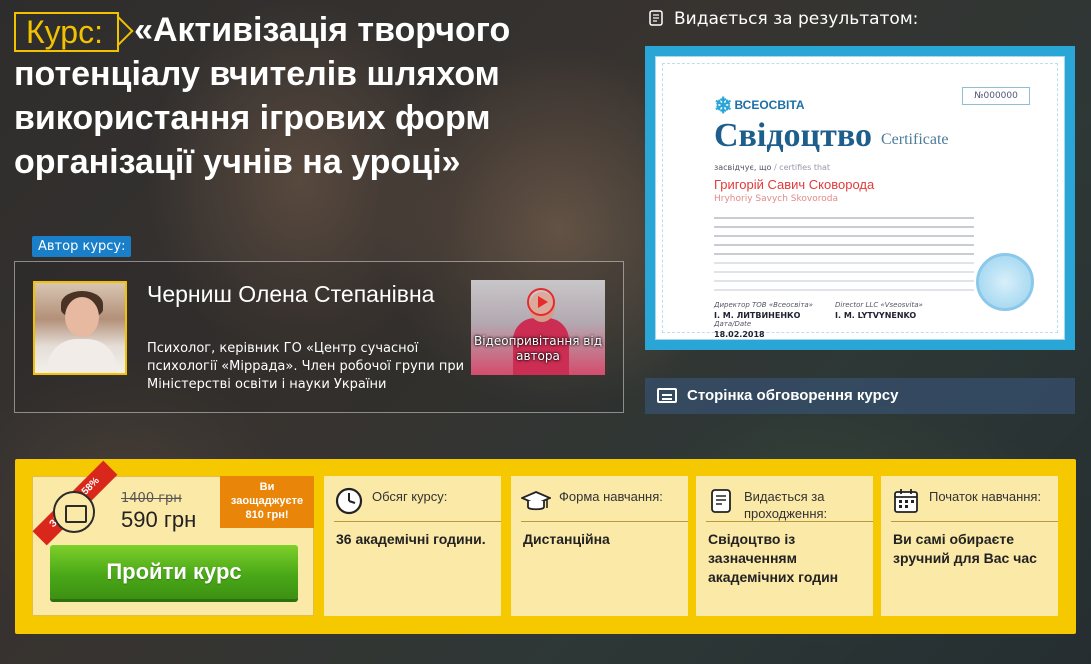 This screenshot has height=664, width=1091. What do you see at coordinates (723, 105) in the screenshot?
I see `snowflake-icon: ❄` at bounding box center [723, 105].